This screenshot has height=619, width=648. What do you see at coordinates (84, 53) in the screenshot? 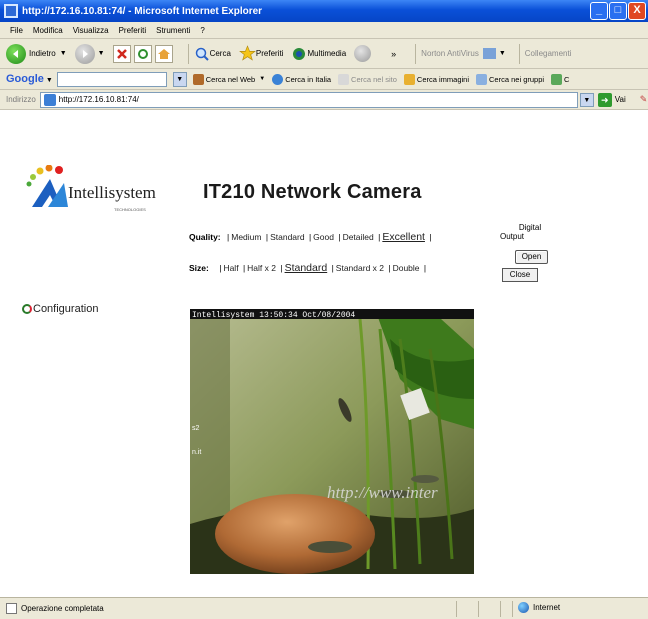
I see `forward-arrow-icon` at bounding box center [84, 53].